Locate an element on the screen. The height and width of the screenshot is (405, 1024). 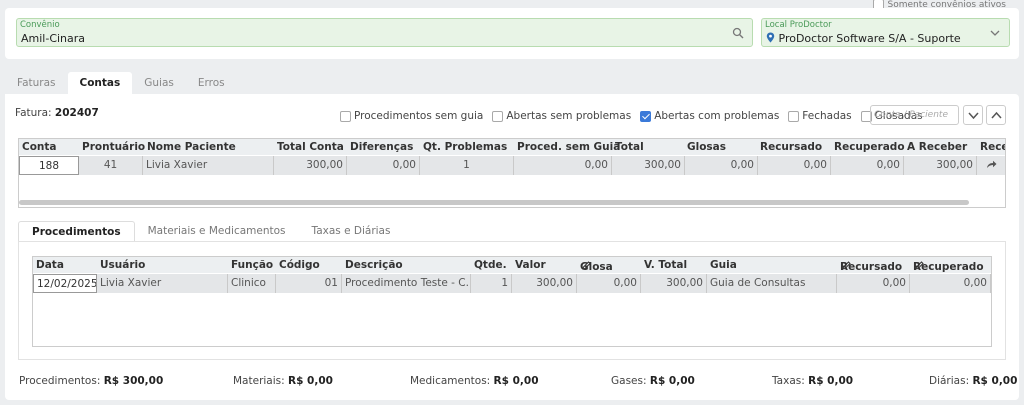
tab-contas: Contas is located at coordinates (100, 83).